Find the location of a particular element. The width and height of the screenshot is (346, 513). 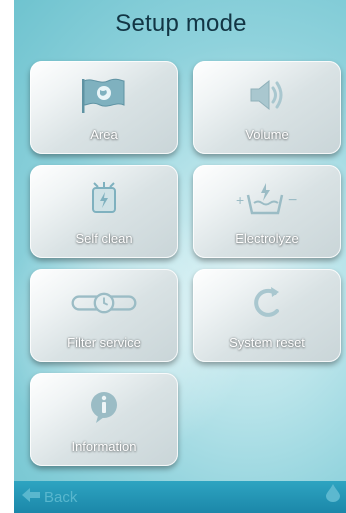

electrolyze-label: Electrolyze is located at coordinates (267, 238).